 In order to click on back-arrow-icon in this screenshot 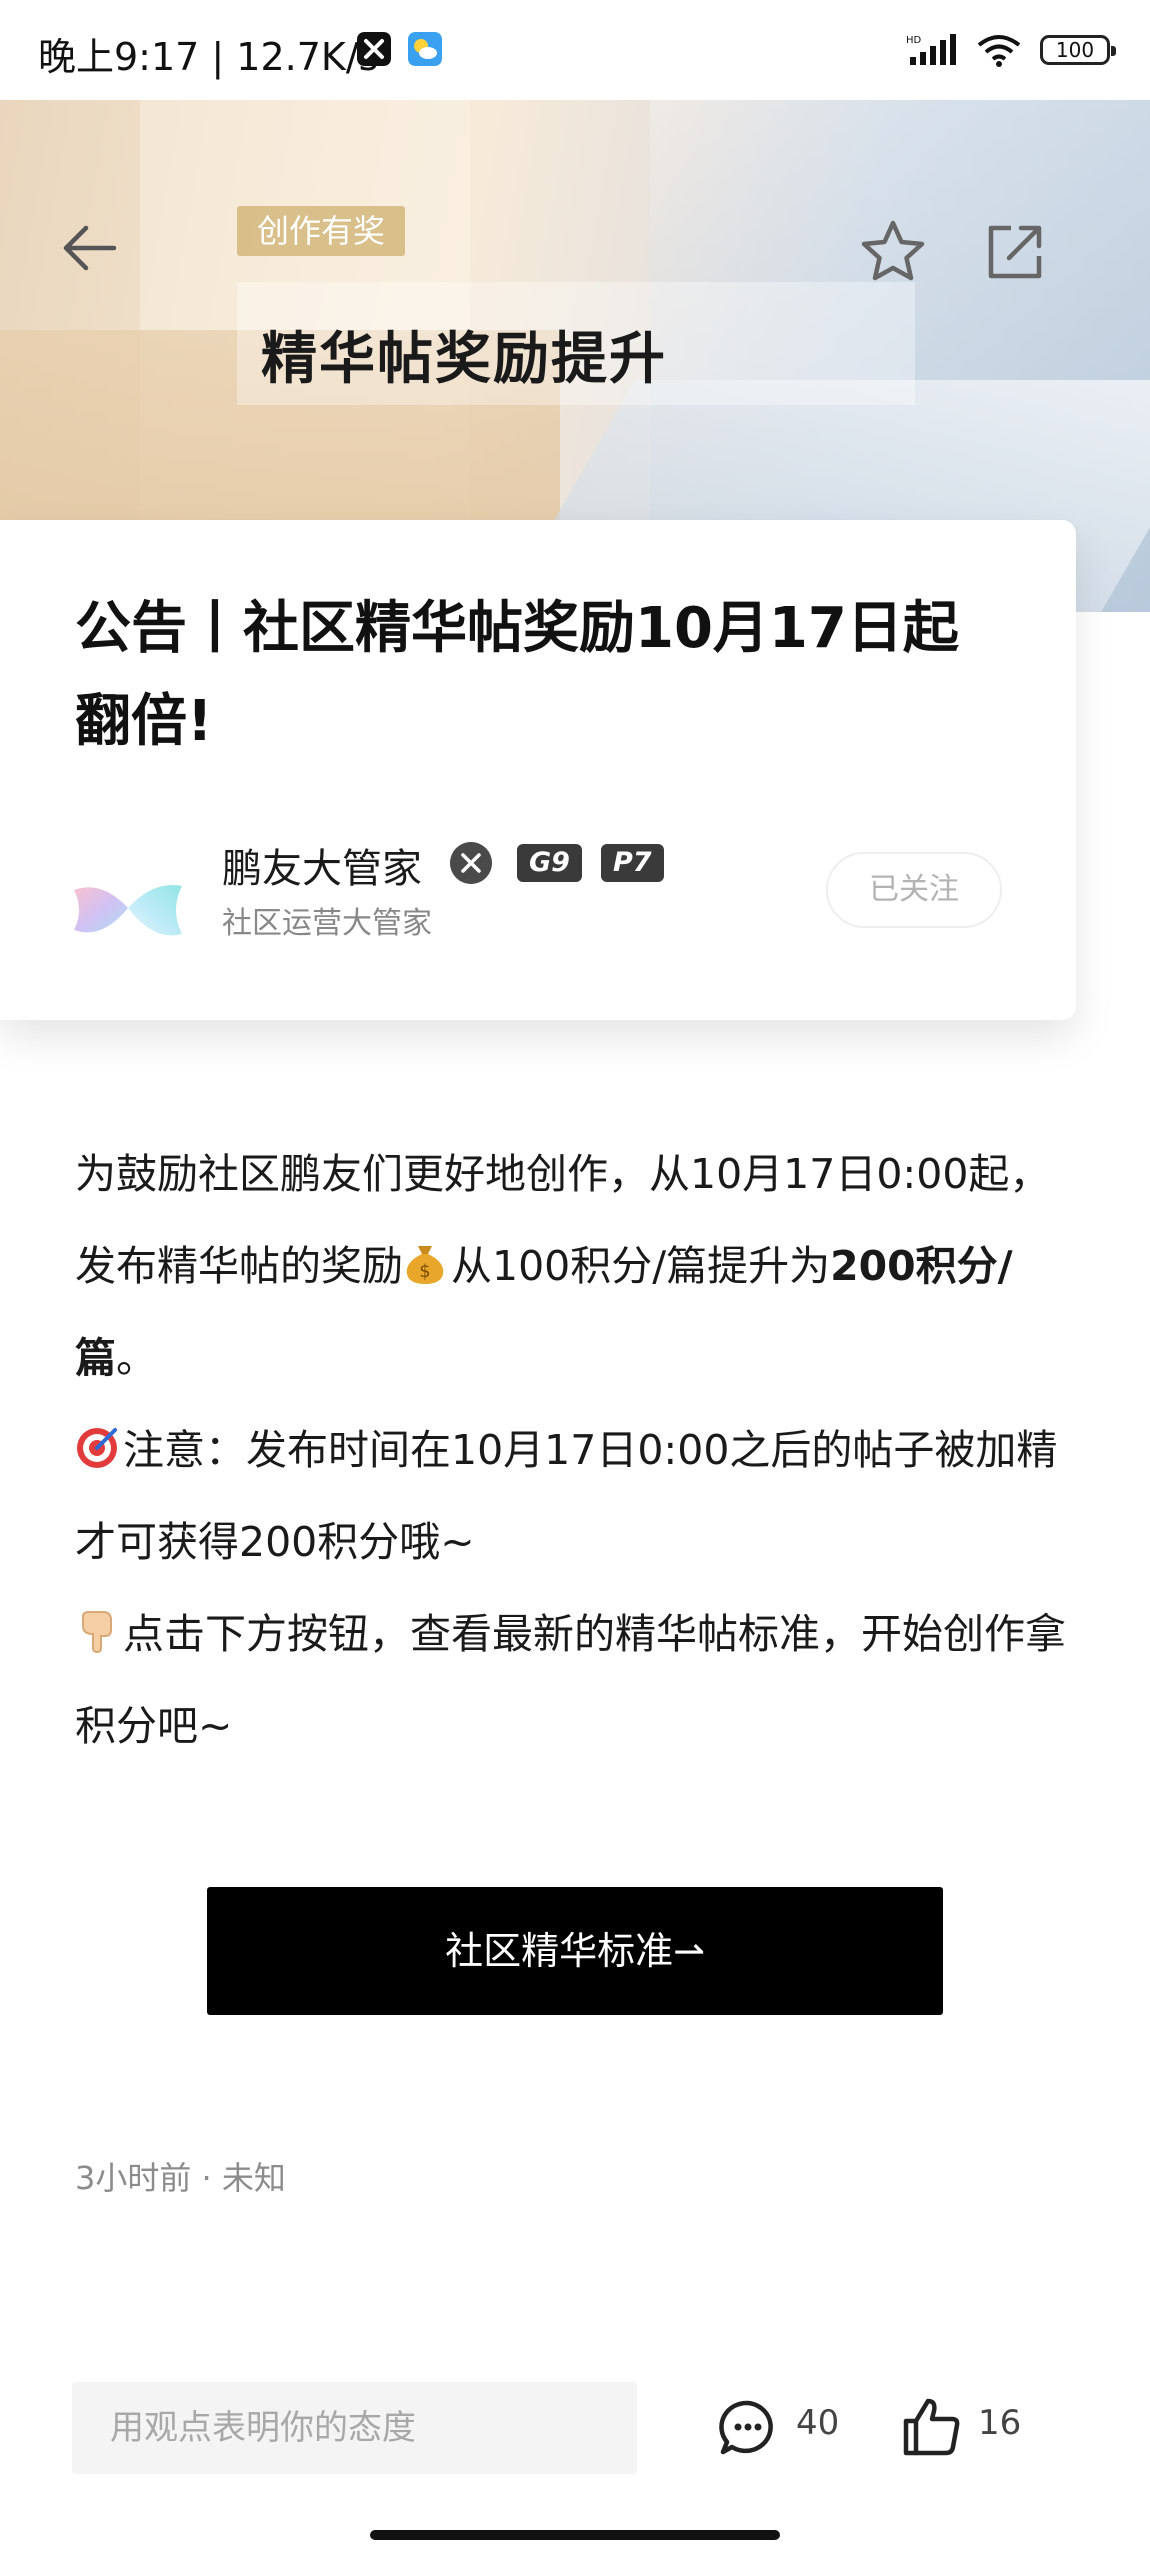, I will do `click(90, 248)`.